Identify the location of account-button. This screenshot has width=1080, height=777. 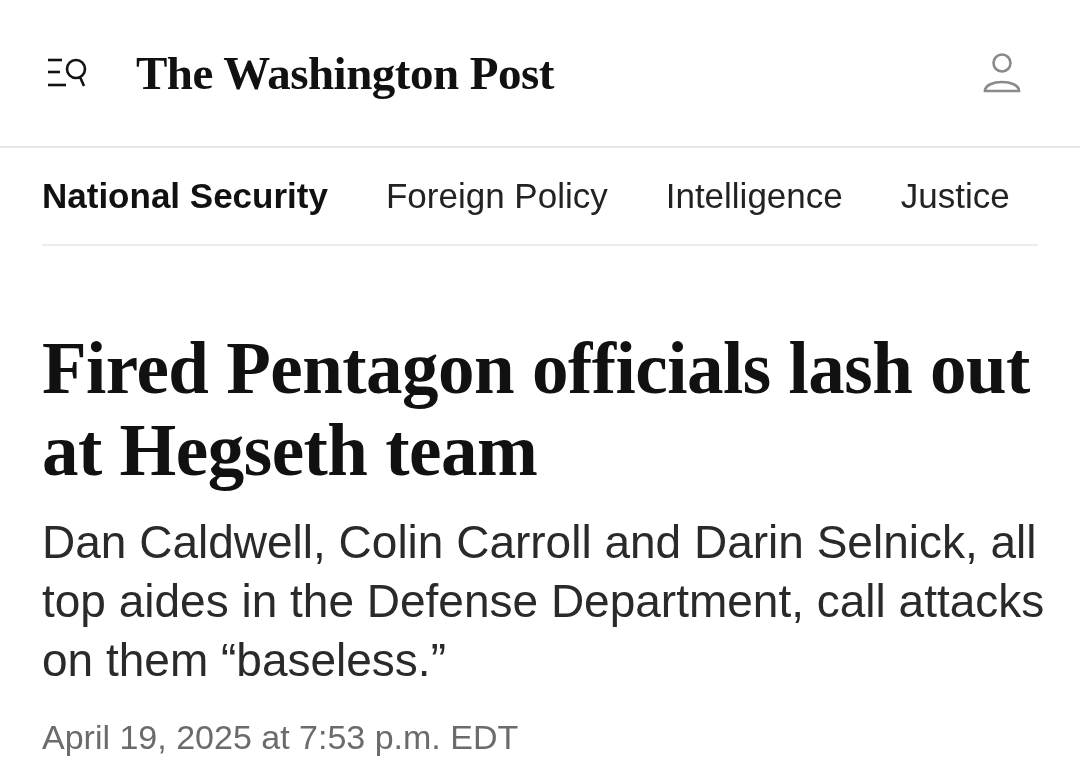
(1002, 73).